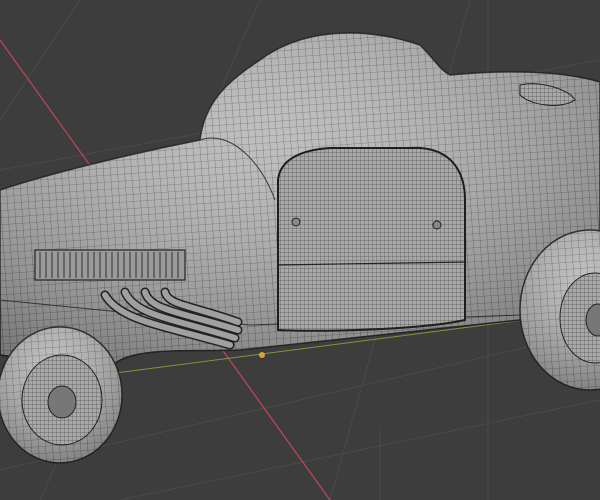 Image resolution: width=600 pixels, height=500 pixels. Describe the element at coordinates (110, 265) in the screenshot. I see `side-grille` at that location.